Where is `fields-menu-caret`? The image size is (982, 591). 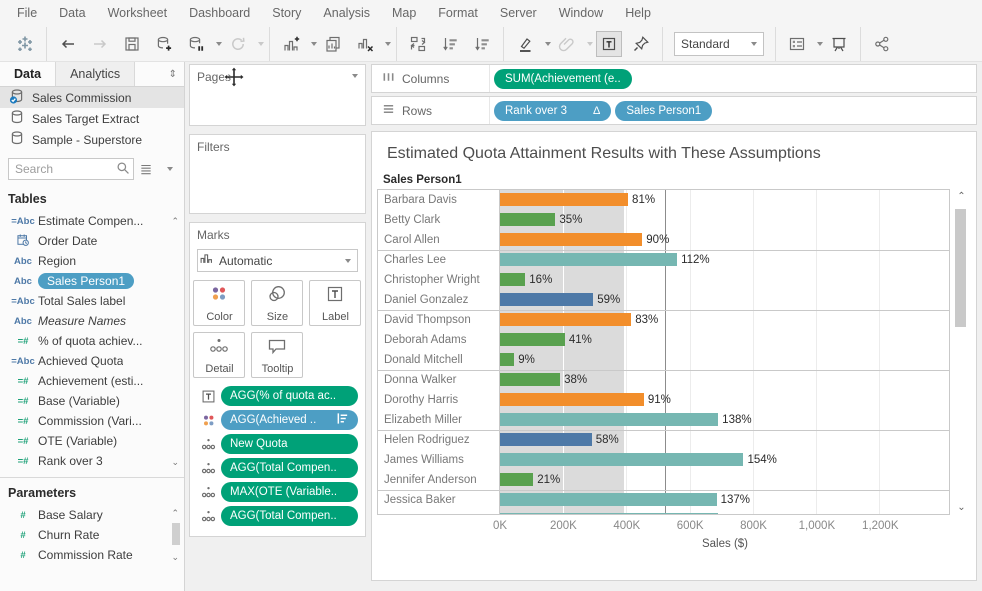
fields-menu-caret is located at coordinates (168, 169).